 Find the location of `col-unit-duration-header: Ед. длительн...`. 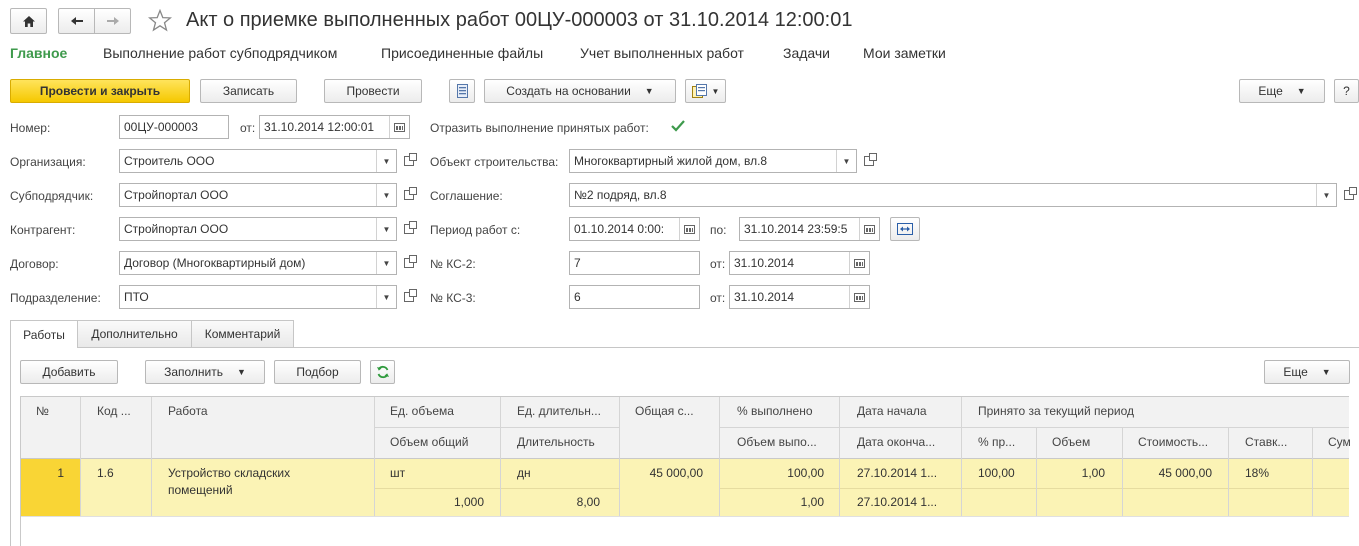

col-unit-duration-header: Ед. длительн... is located at coordinates (564, 411).